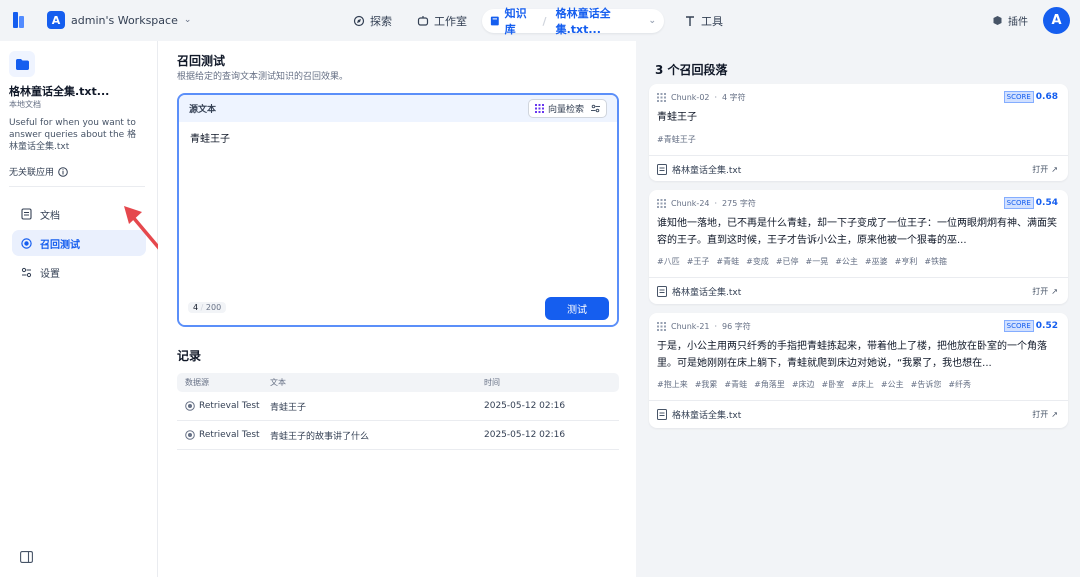  I want to click on chevron-down-icon: ⌄, so click(652, 21).